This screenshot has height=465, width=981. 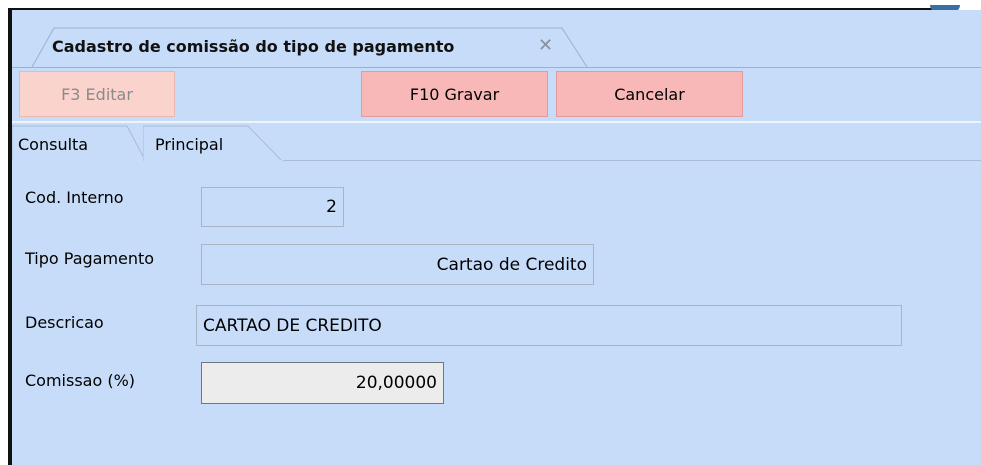 I want to click on comissao-label: Comissao (%), so click(x=80, y=380).